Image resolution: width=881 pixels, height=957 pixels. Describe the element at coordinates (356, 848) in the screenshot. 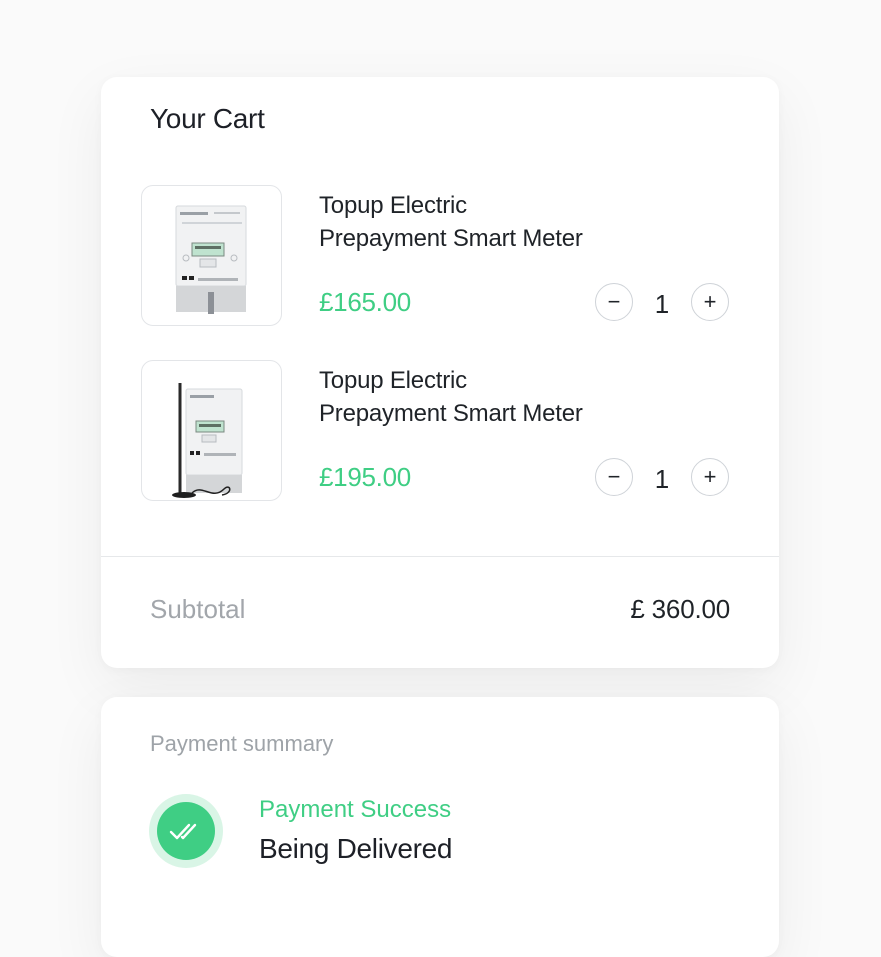

I see `delivery-status: Being Delivered` at that location.